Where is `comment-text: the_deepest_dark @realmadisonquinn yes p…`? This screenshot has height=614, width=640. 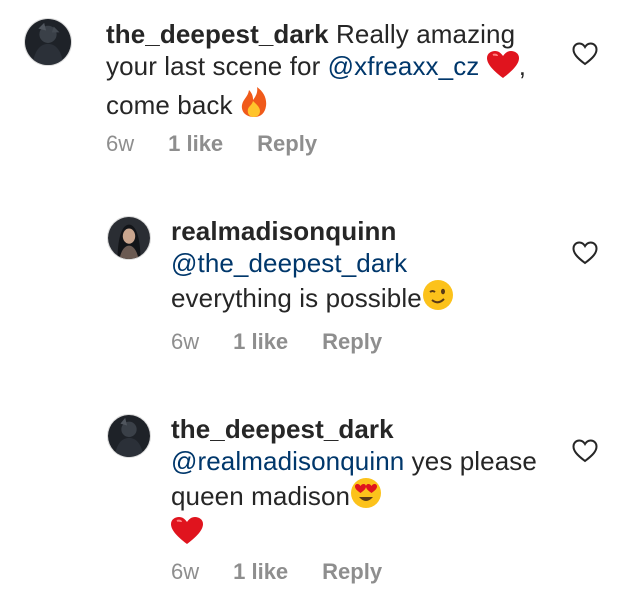
comment-text: the_deepest_dark @realmadisonquinn yes p… is located at coordinates (361, 482).